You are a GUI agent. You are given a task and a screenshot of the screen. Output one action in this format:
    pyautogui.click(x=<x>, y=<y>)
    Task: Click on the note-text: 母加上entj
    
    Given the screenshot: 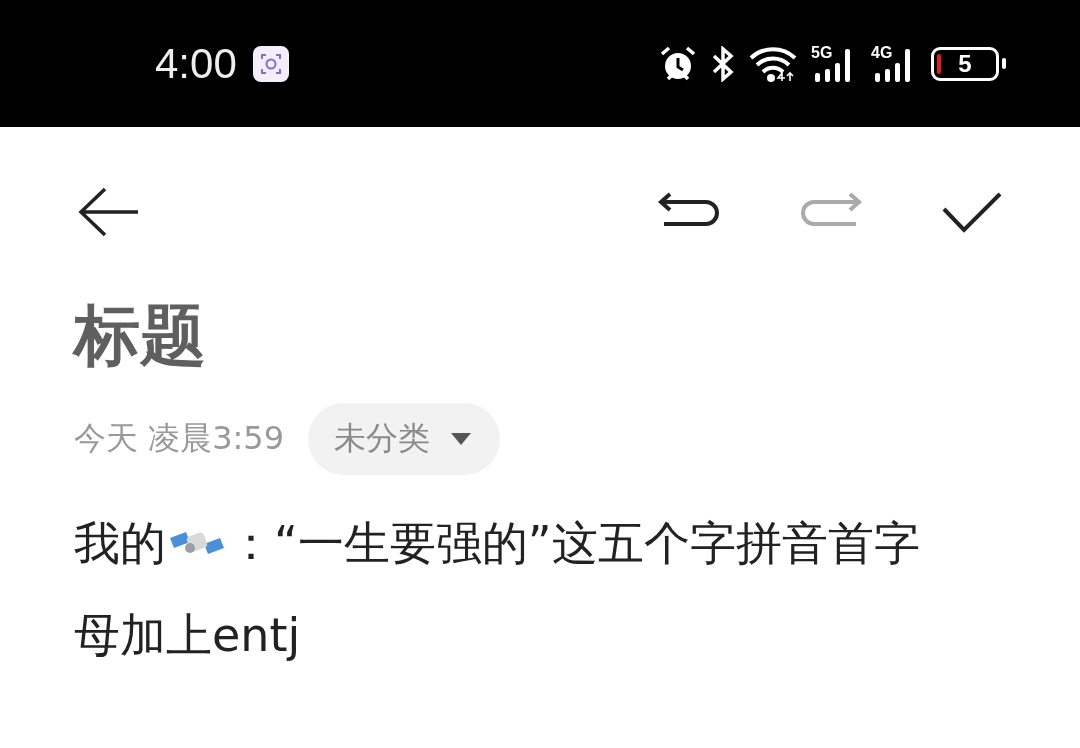 What is the action you would take?
    pyautogui.click(x=187, y=635)
    